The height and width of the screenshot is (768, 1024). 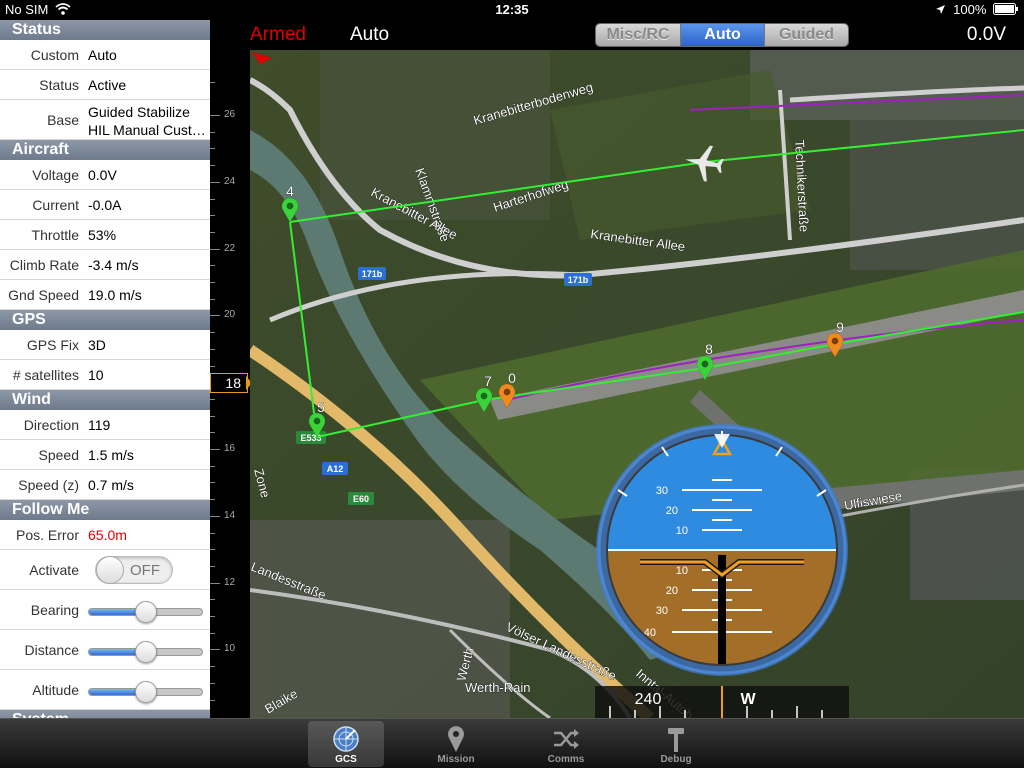 I want to click on waypoint-label: 9, so click(x=840, y=327).